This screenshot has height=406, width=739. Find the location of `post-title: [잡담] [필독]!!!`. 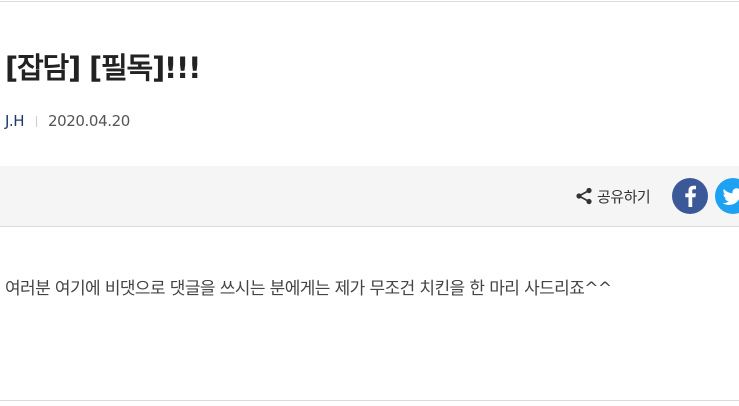

post-title: [잡담] [필독]!!! is located at coordinates (103, 68).